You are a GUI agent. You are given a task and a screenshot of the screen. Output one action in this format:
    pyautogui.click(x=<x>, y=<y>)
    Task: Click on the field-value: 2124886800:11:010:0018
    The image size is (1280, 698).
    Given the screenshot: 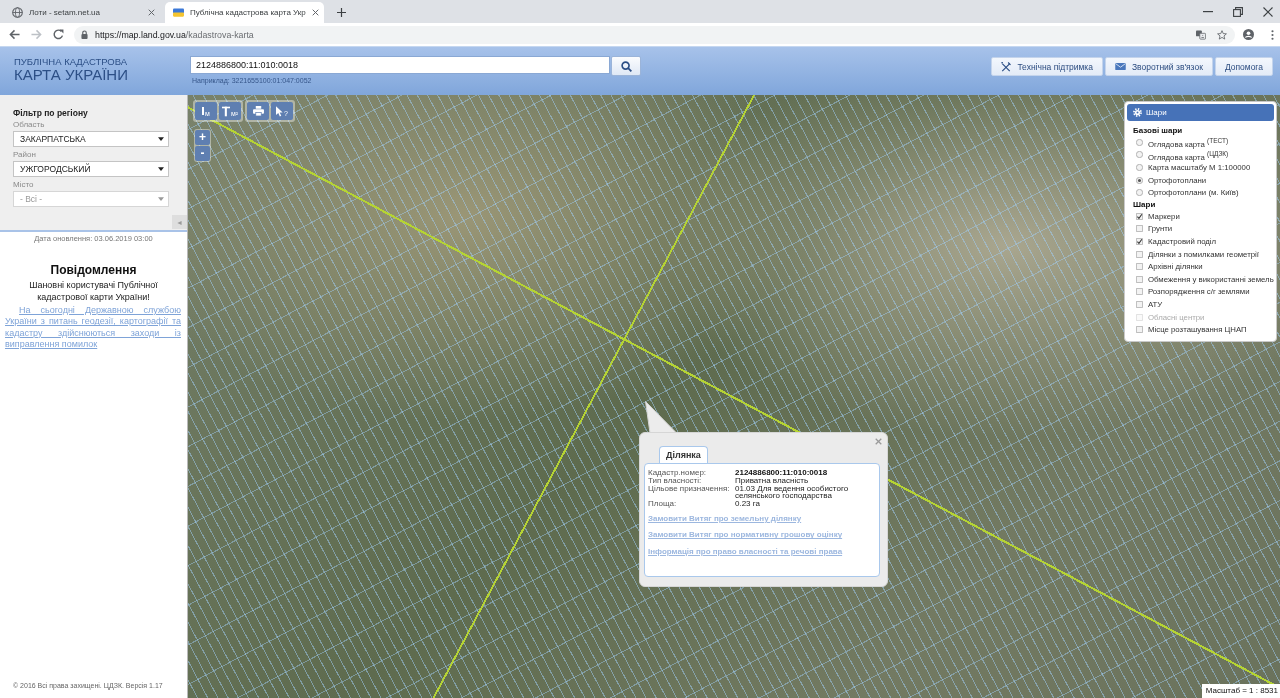 What is the action you would take?
    pyautogui.click(x=781, y=473)
    